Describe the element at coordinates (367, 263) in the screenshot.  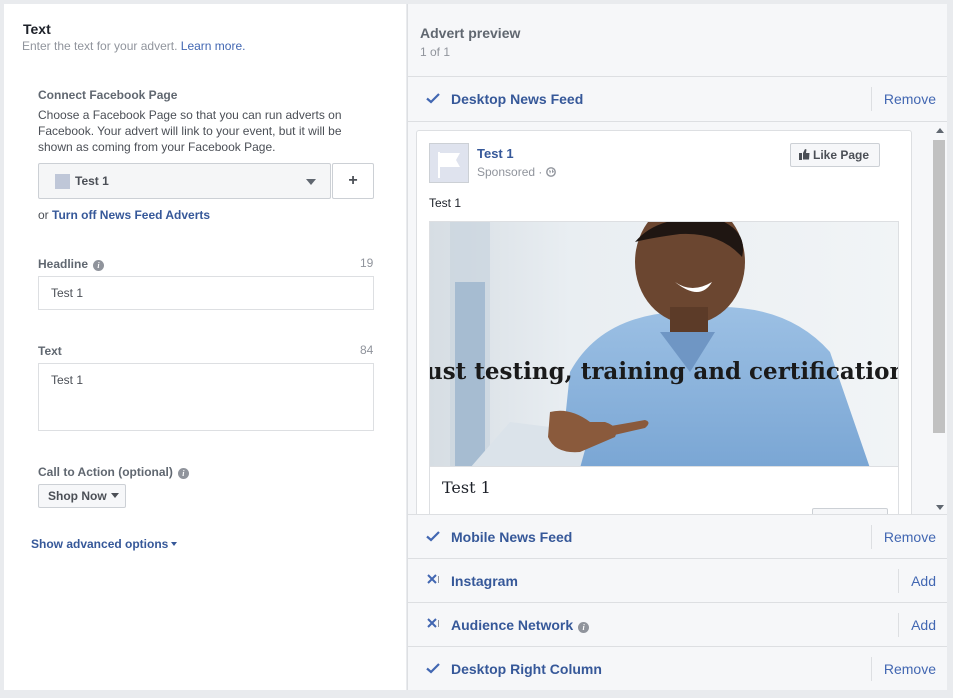
I see `headline-char-count: 19` at that location.